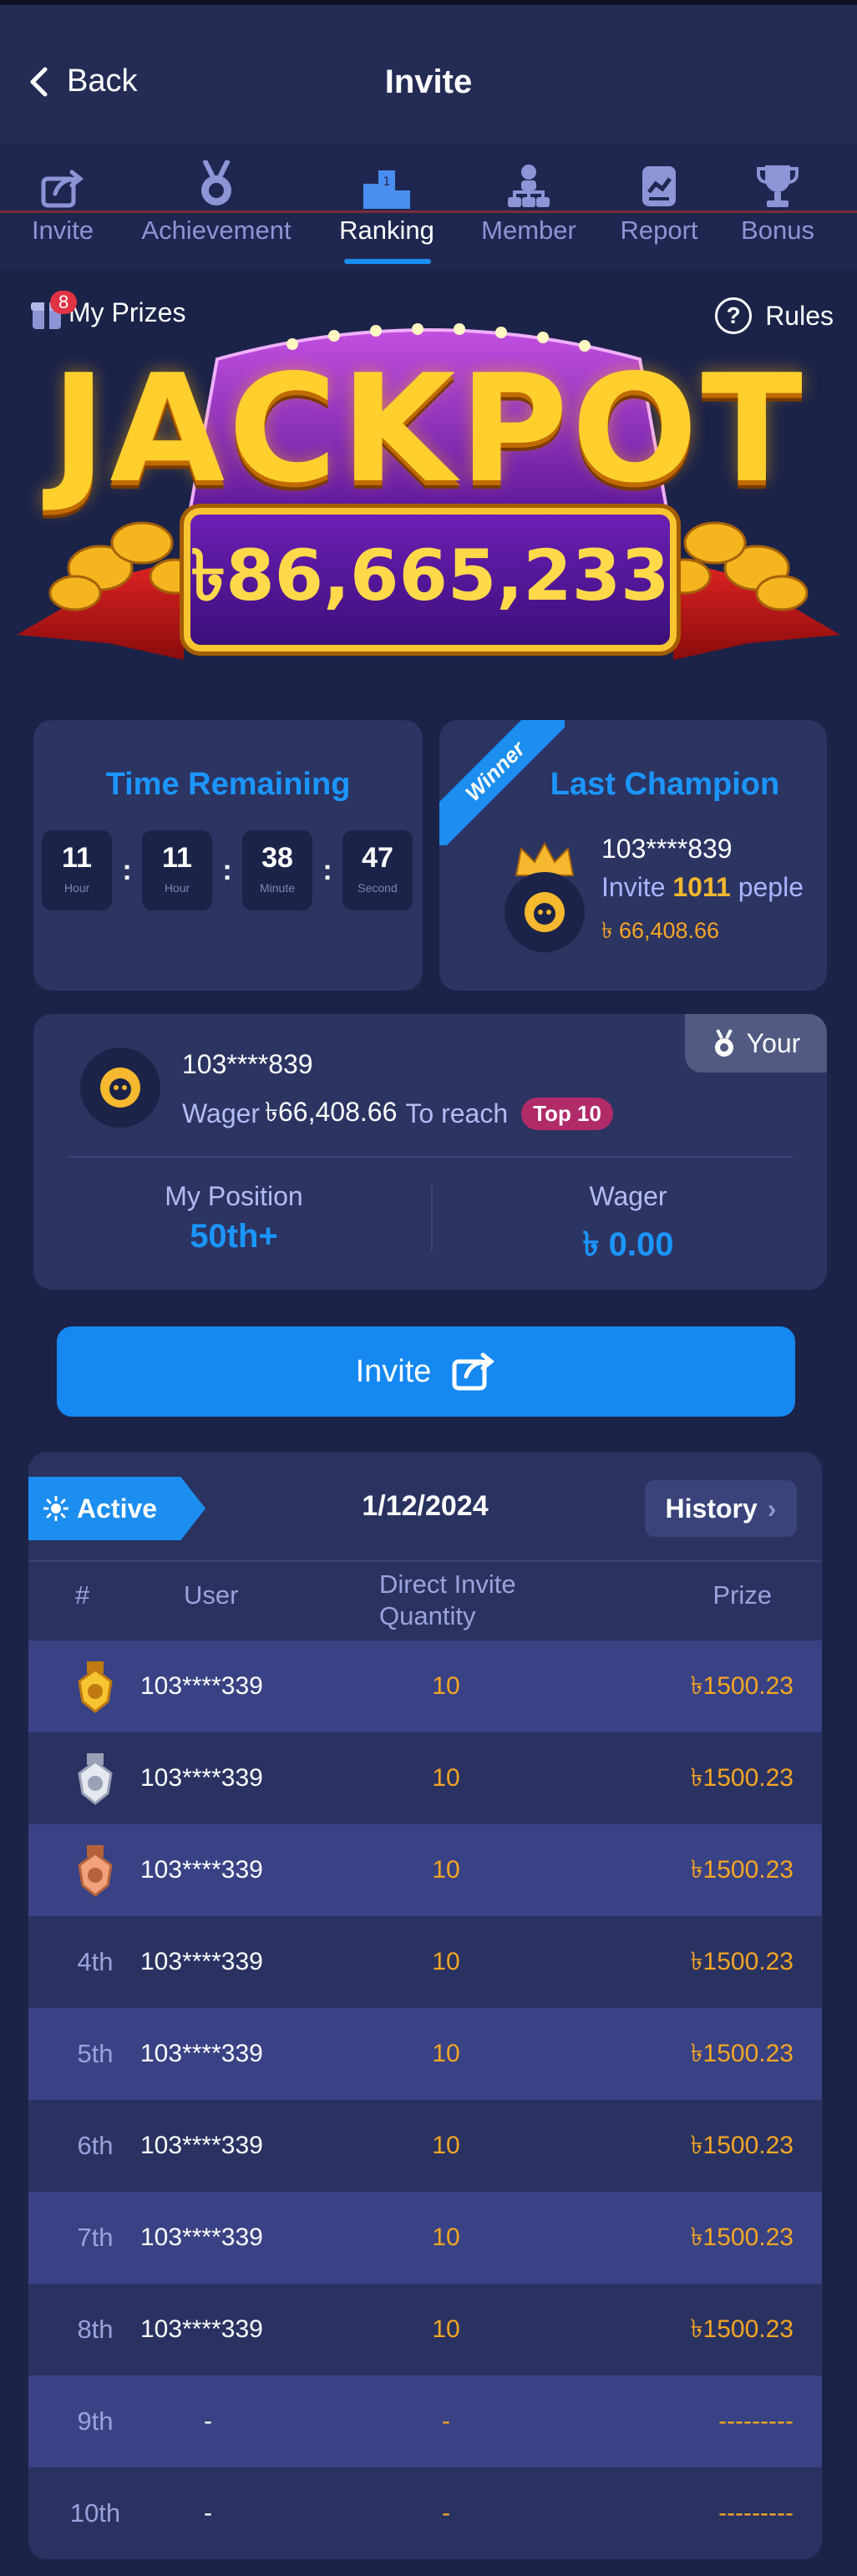  I want to click on history-button: History ›, so click(721, 1508).